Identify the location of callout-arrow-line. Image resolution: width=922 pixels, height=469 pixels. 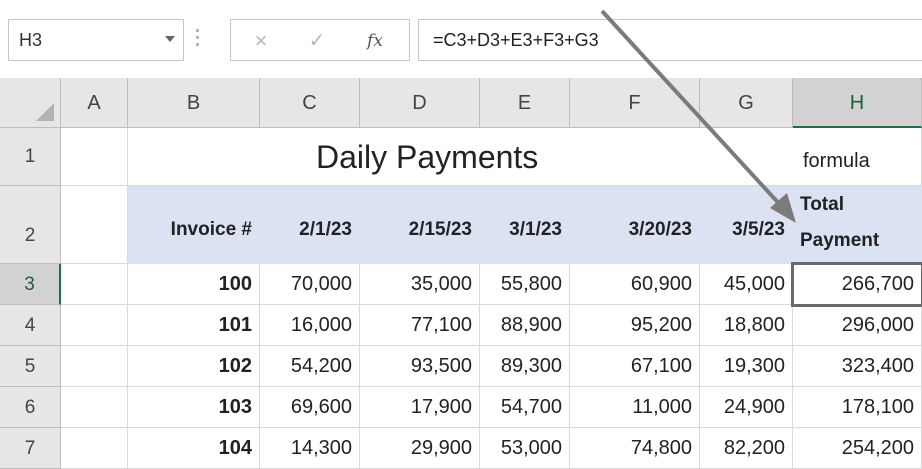
(693, 110).